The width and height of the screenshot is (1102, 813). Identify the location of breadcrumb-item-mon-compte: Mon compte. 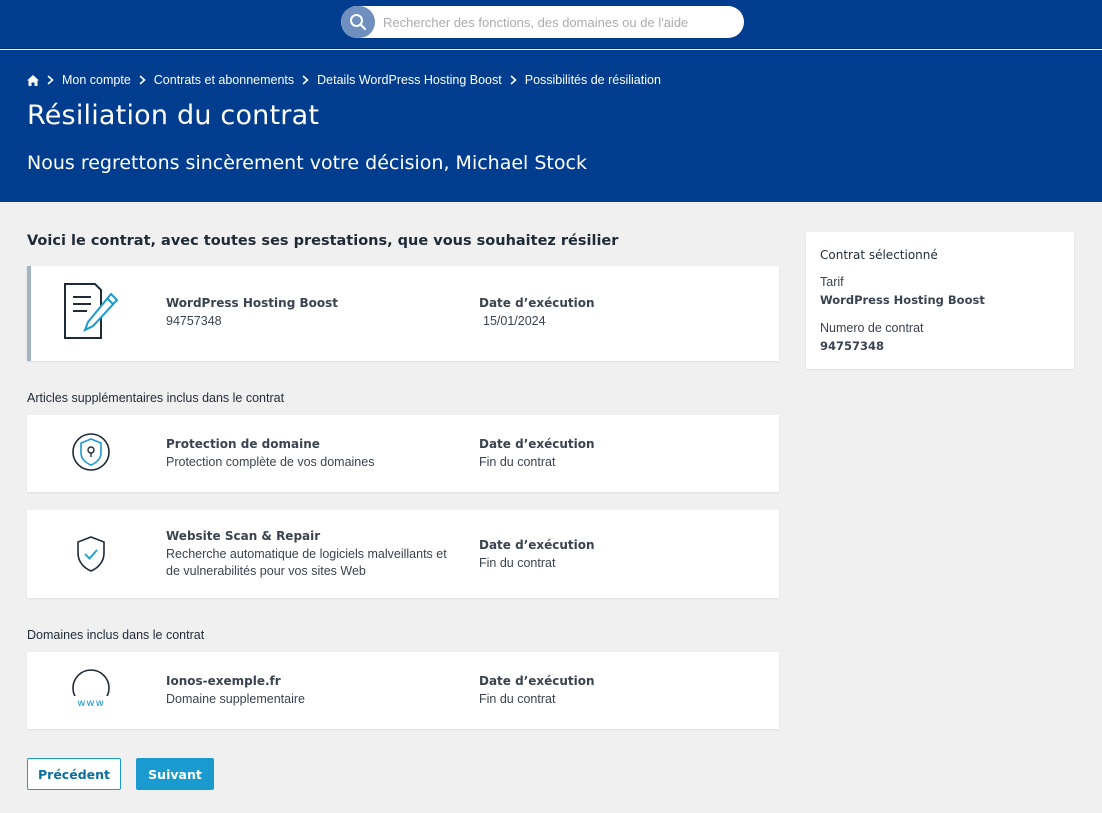
(96, 80).